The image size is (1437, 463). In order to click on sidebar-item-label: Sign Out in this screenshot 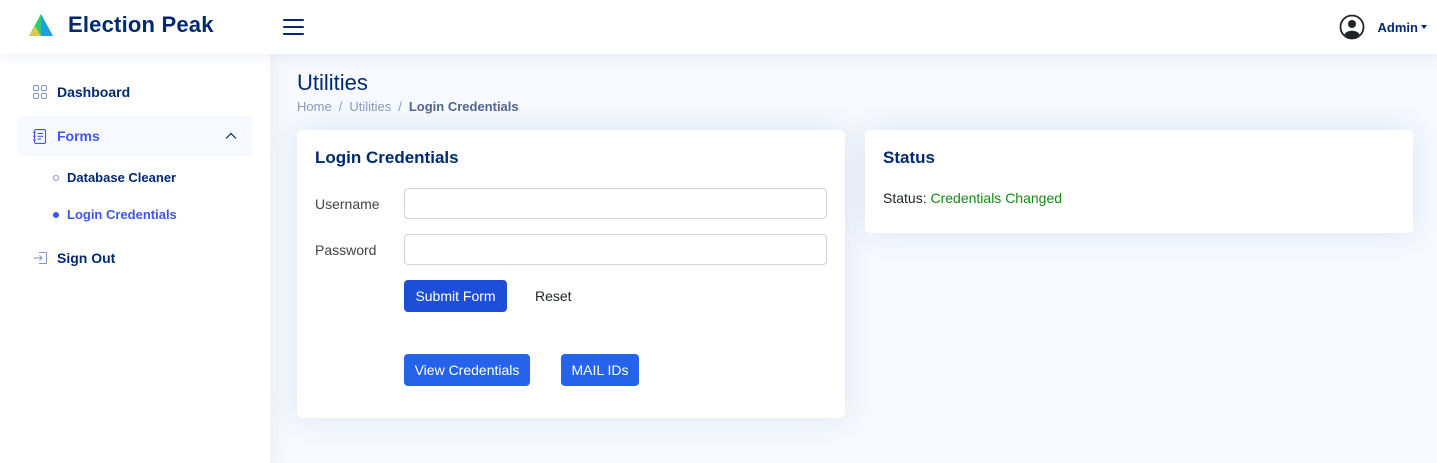, I will do `click(86, 258)`.